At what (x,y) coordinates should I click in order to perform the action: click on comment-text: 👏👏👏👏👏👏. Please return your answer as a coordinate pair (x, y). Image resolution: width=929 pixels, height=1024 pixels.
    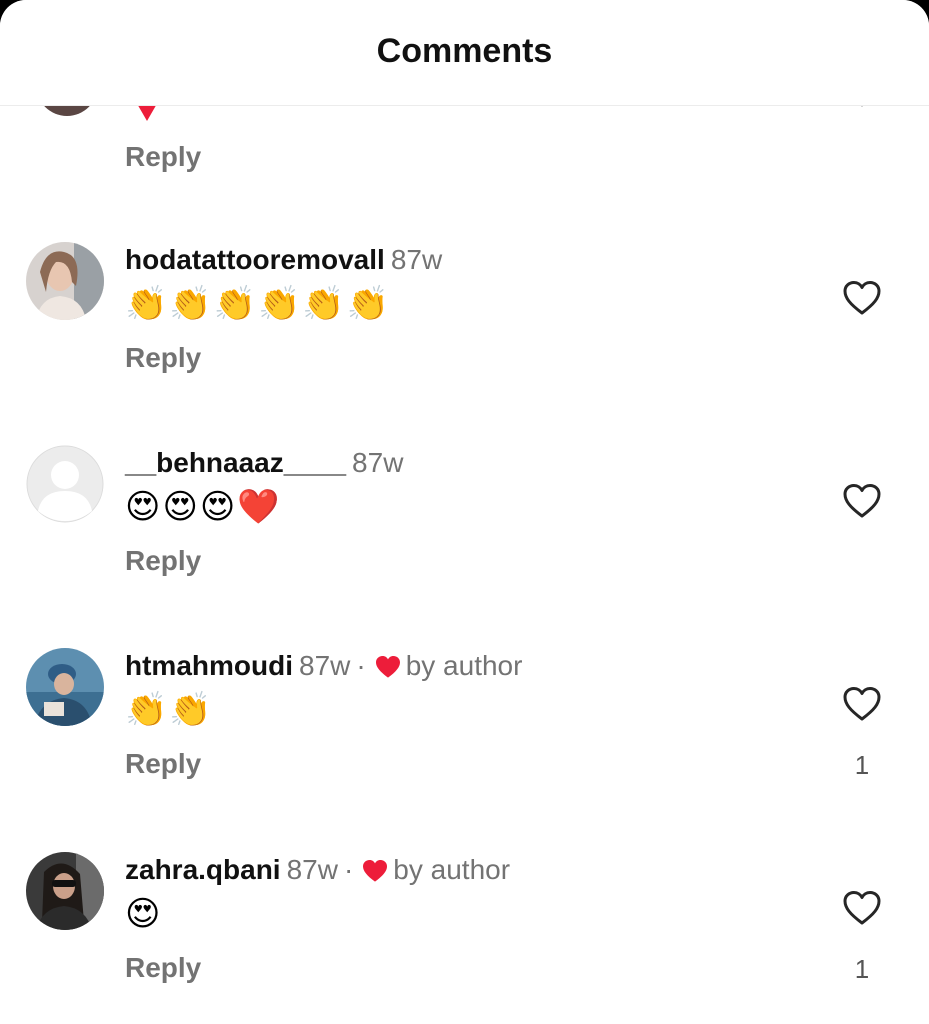
    Looking at the image, I should click on (258, 304).